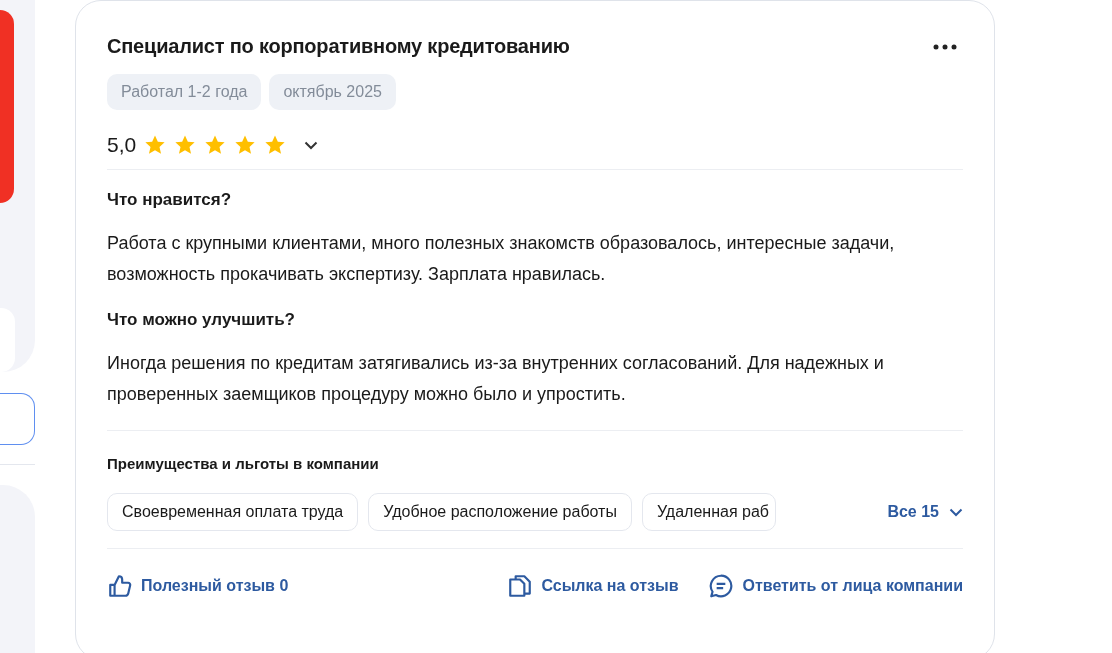 This screenshot has width=1112, height=653. I want to click on action-button: Полезный отзыв 0, so click(198, 586).